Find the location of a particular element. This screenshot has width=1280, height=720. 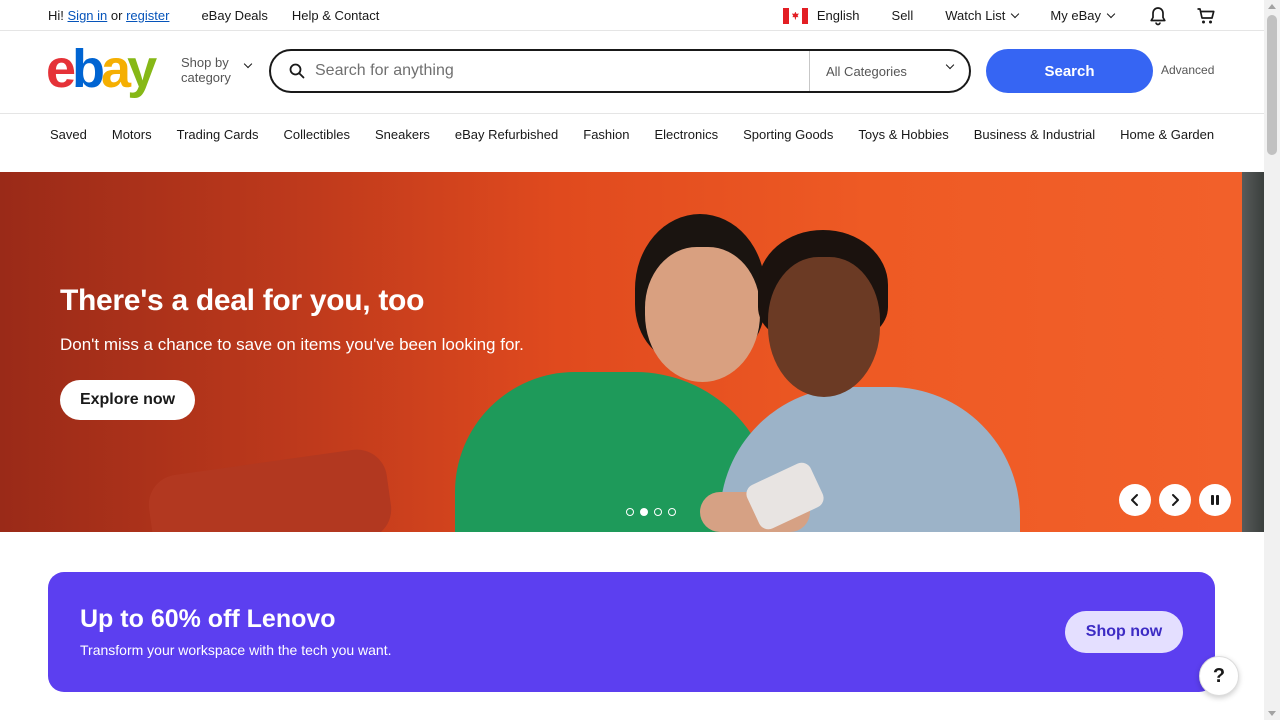

help-contact-link: Help & Contact is located at coordinates (335, 15).